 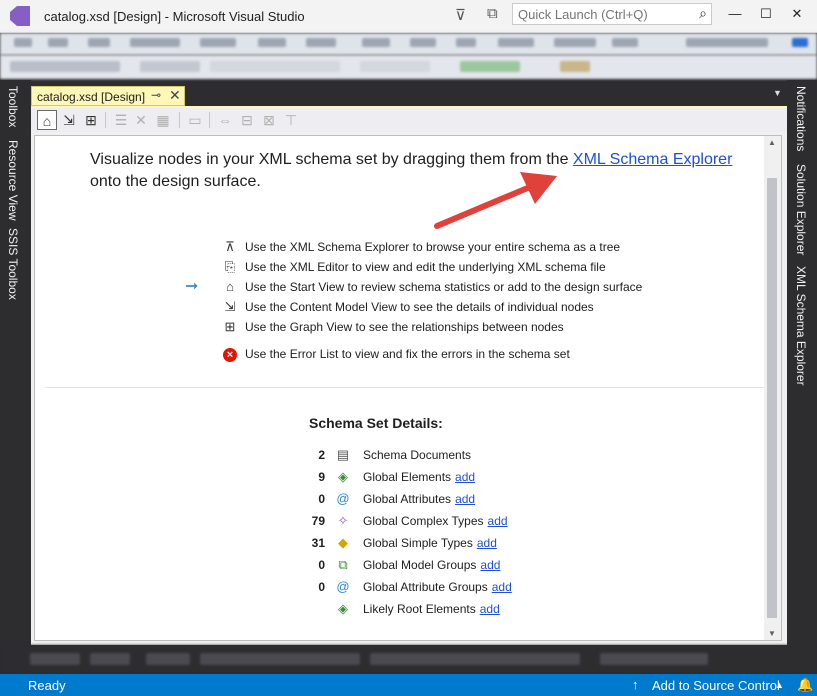 I want to click on model-groups-icon: ⧉, so click(x=343, y=564).